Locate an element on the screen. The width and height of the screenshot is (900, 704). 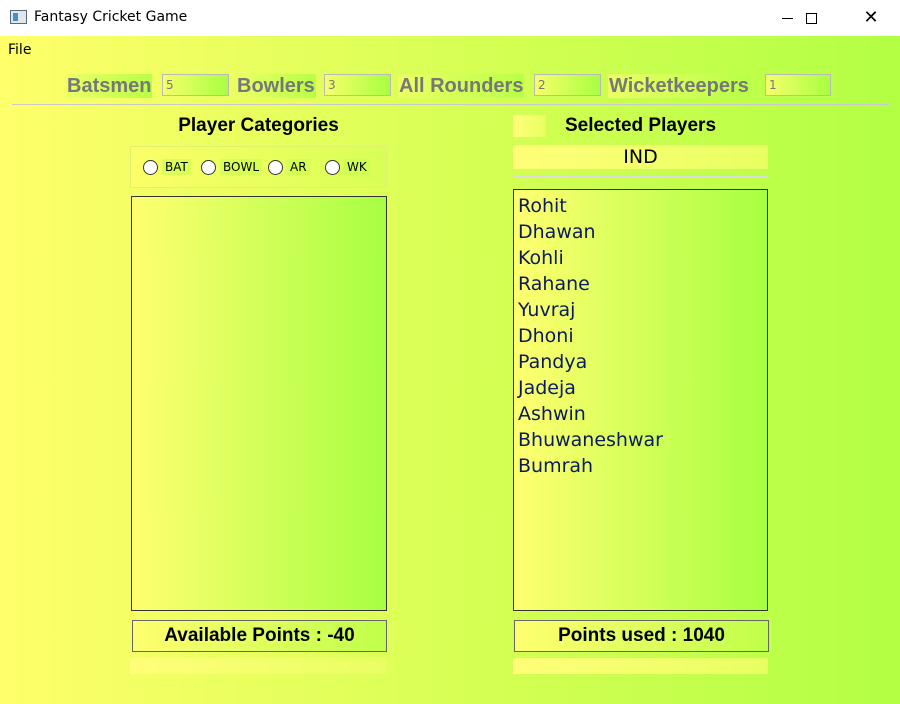
list-item: Dhawan is located at coordinates (642, 232).